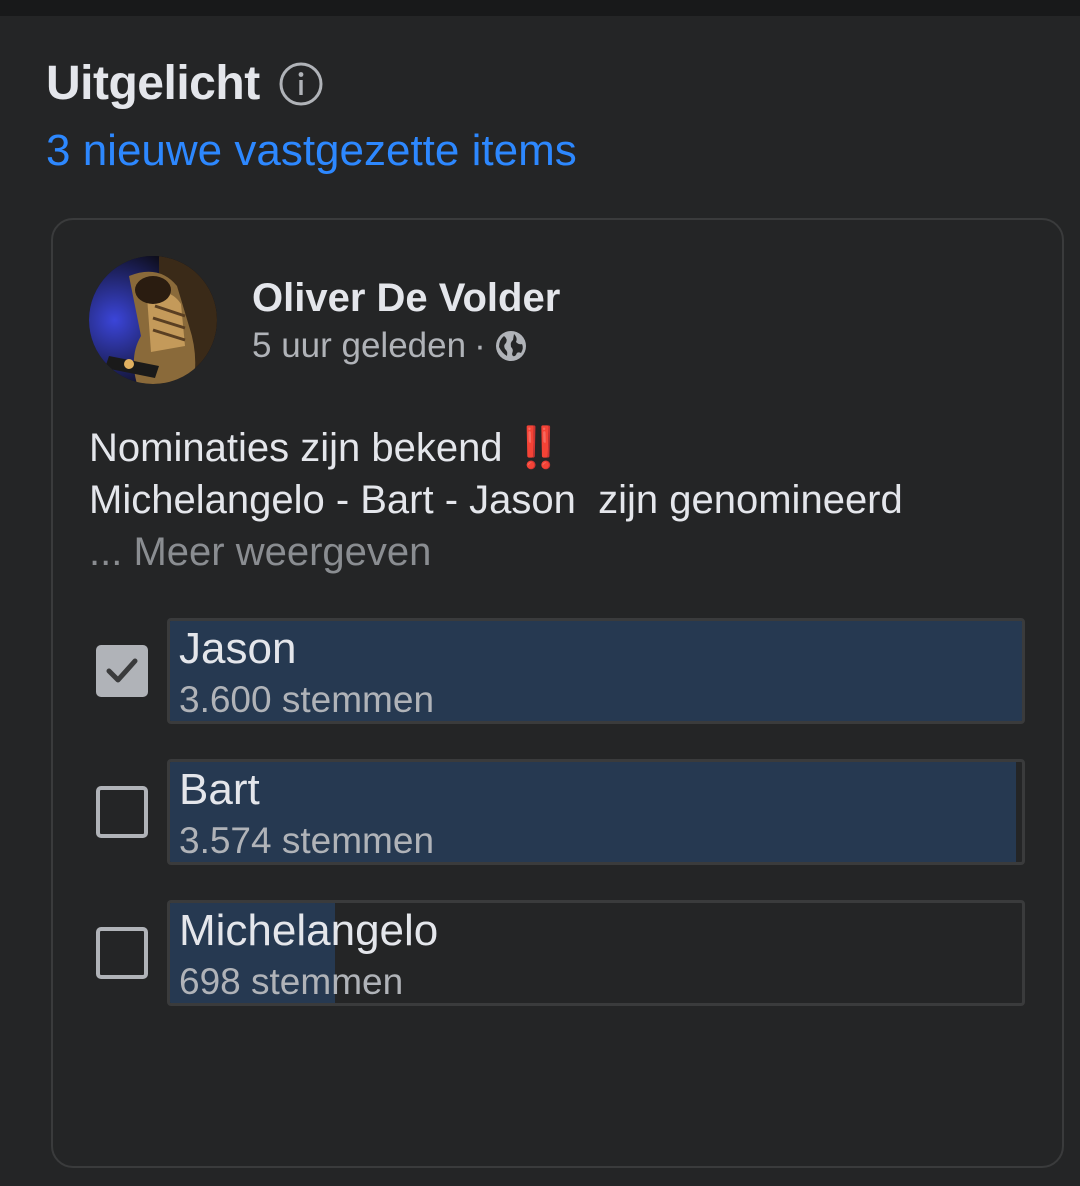  I want to click on avatar, so click(153, 320).